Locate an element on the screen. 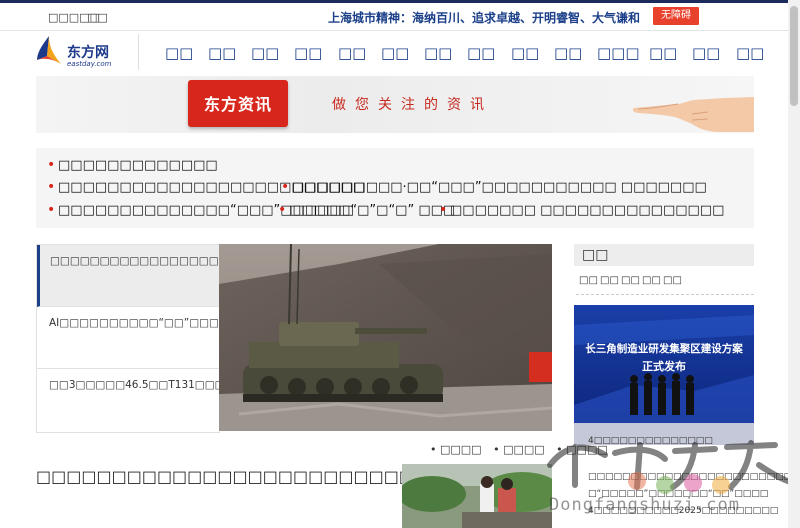 The width and height of the screenshot is (800, 528). banner-title: 东方资讯 is located at coordinates (237, 104).